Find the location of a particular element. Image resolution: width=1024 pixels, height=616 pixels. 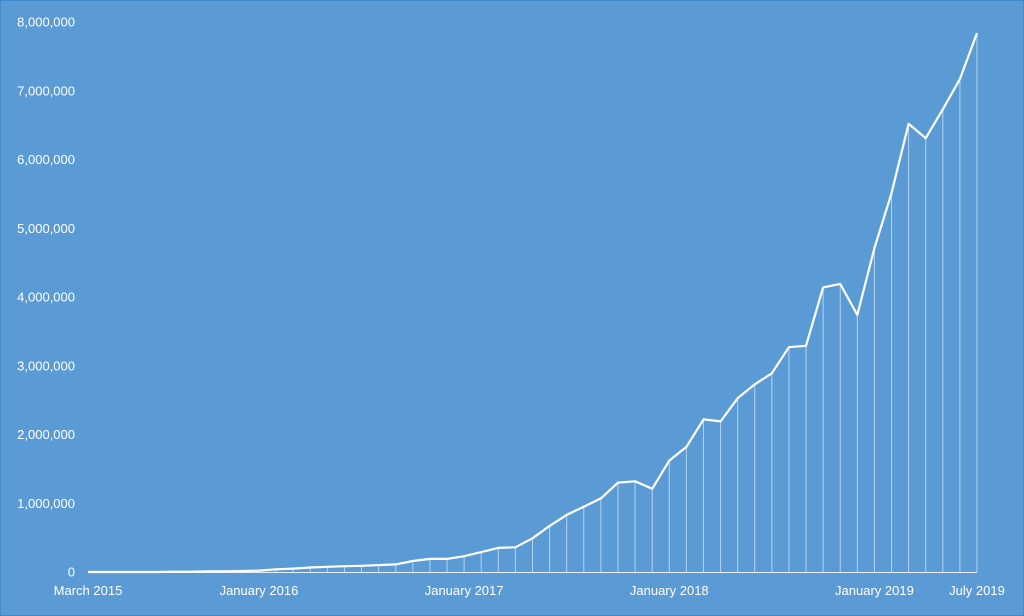

y-tick-label: 4,000,000 is located at coordinates (46, 297).